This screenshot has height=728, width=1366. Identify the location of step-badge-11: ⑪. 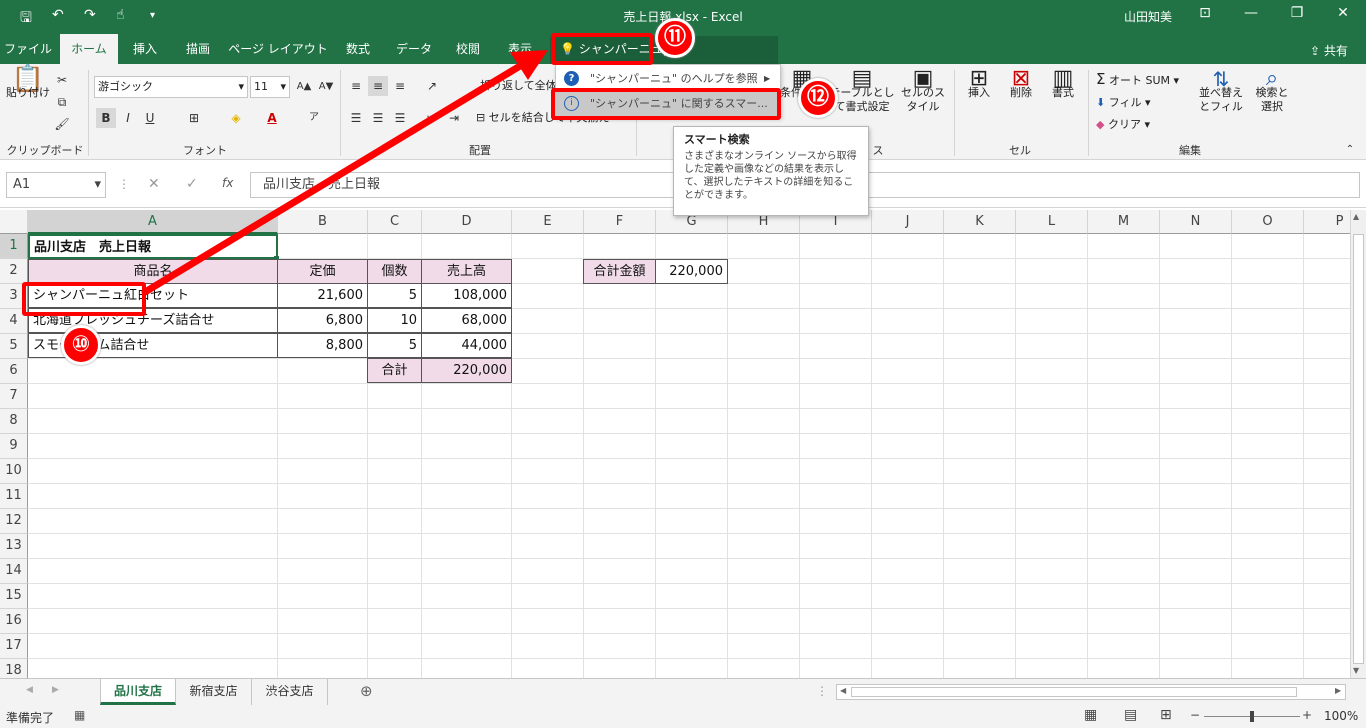
(675, 38).